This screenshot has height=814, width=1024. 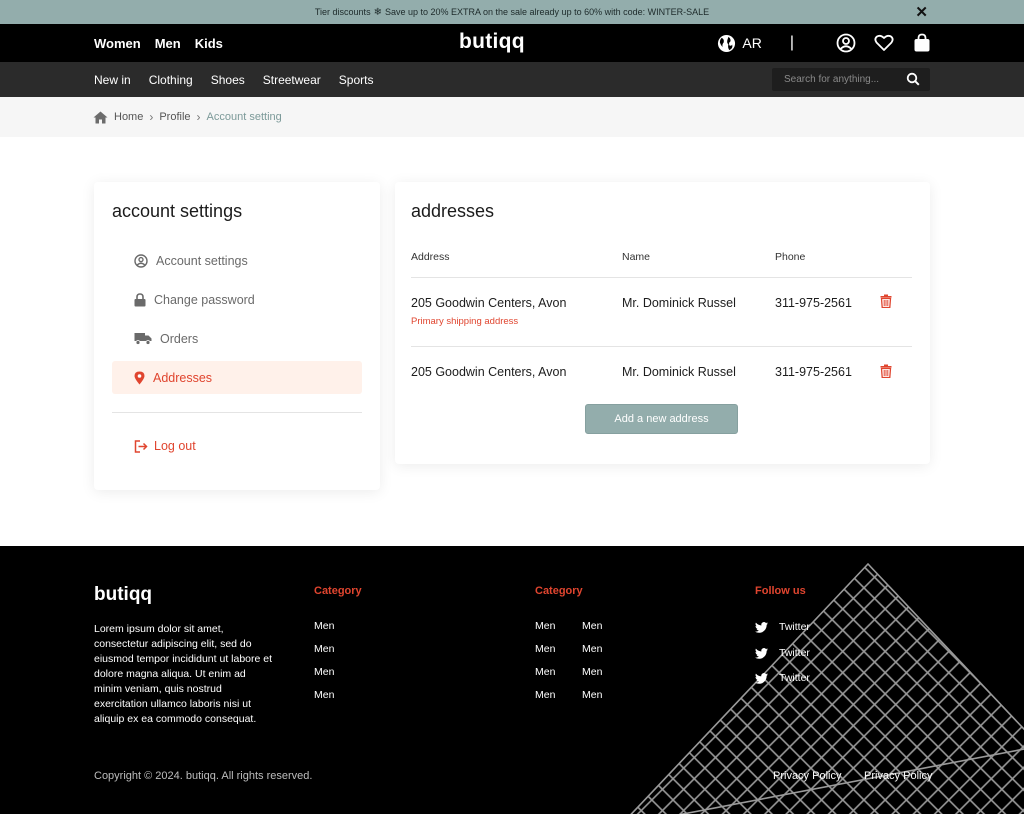 What do you see at coordinates (356, 80) in the screenshot?
I see `nav-sports: Sports` at bounding box center [356, 80].